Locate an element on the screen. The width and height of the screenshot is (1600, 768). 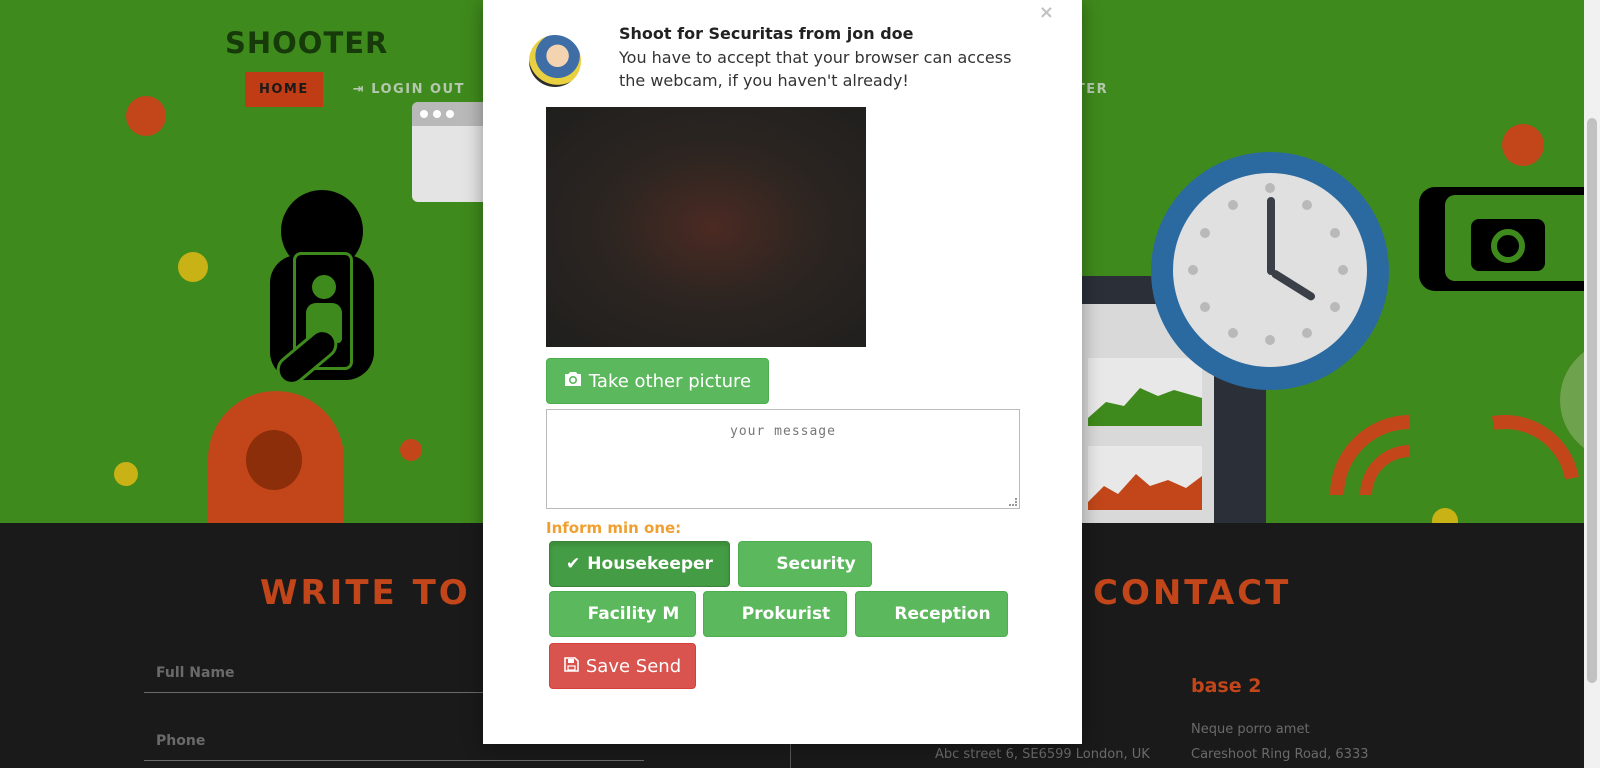
recipient-facility-toggle: Facility M is located at coordinates (622, 614).